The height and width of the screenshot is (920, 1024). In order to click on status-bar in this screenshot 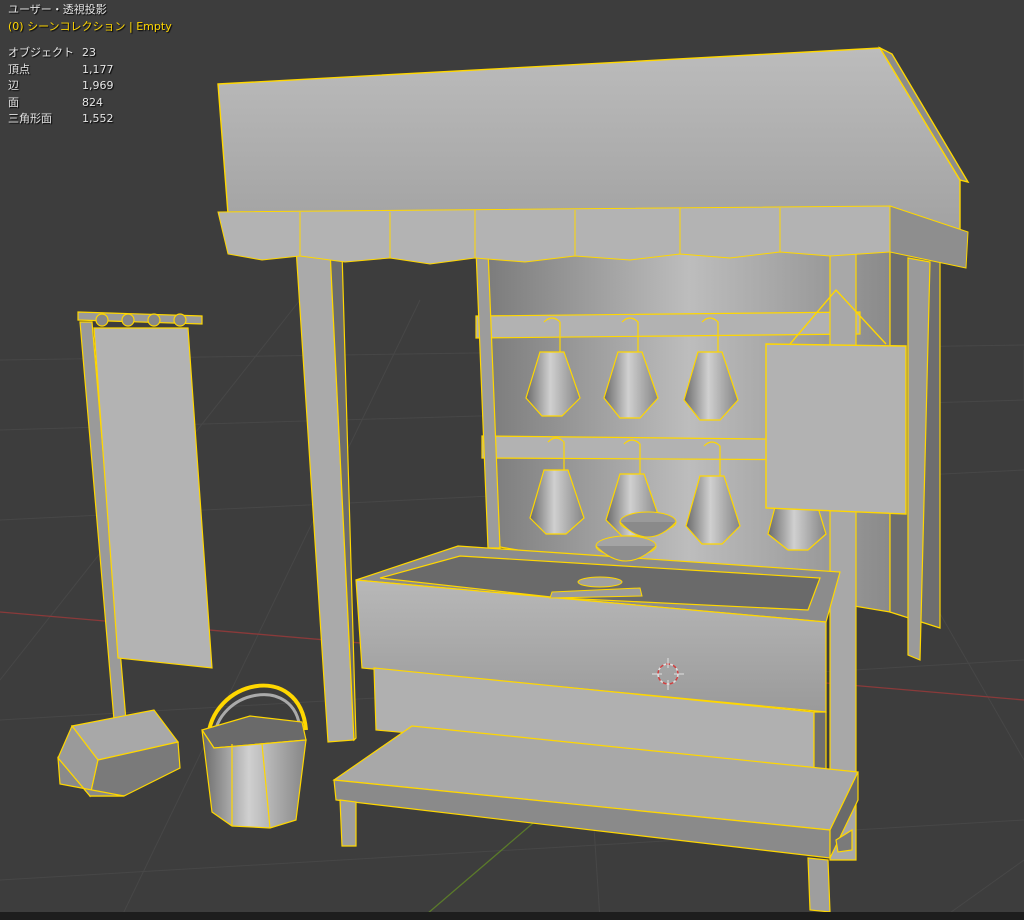, I will do `click(512, 916)`.